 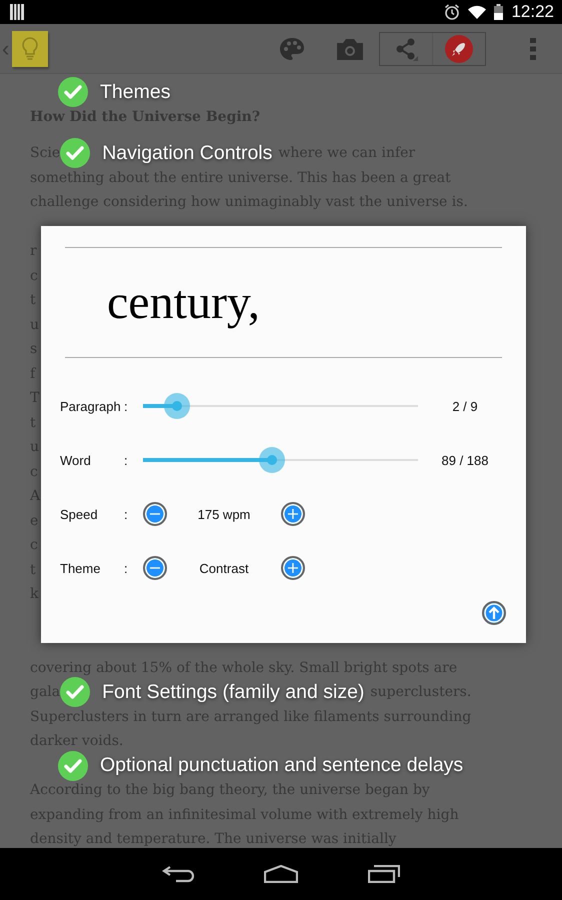 What do you see at coordinates (406, 48) in the screenshot?
I see `share-icon` at bounding box center [406, 48].